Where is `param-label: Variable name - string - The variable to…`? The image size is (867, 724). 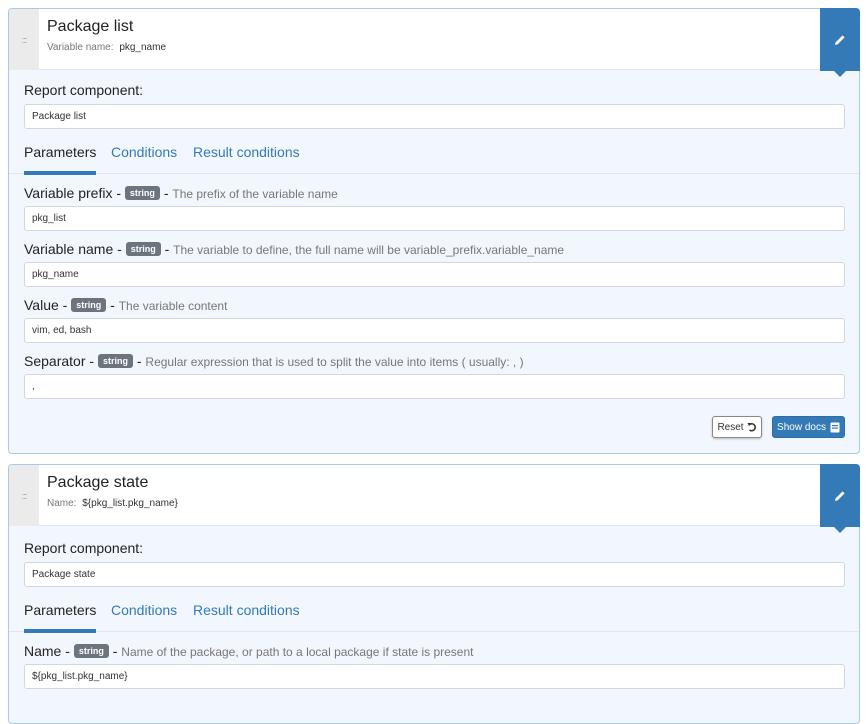 param-label: Variable name - string - The variable to… is located at coordinates (294, 249).